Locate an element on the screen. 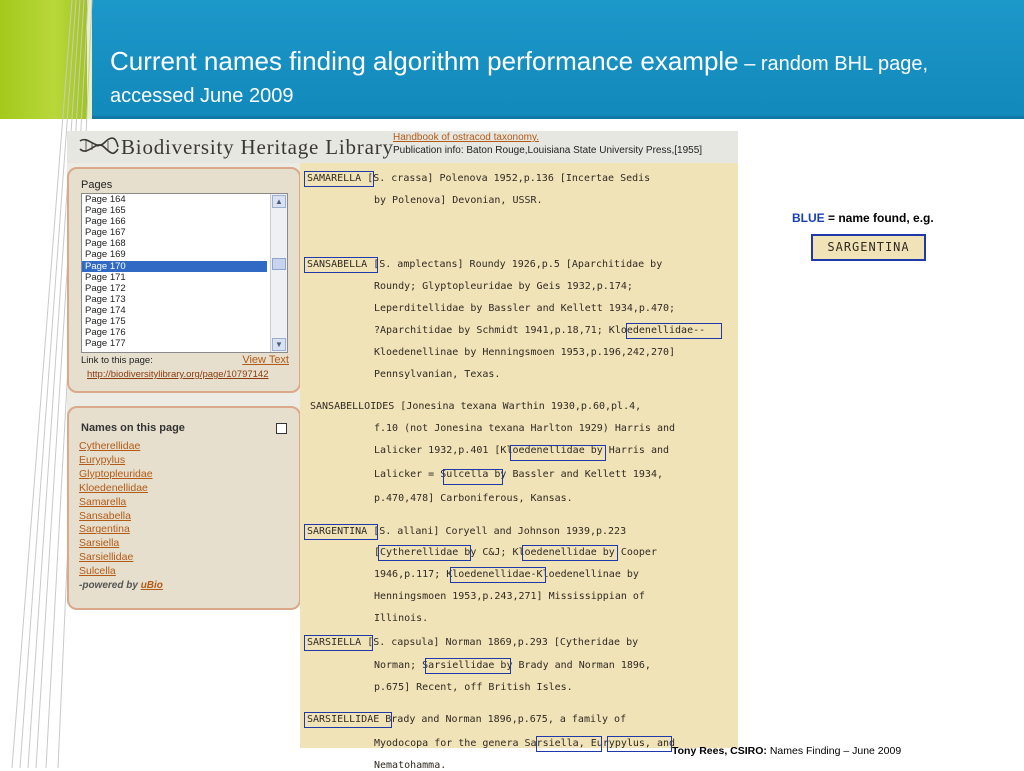 This screenshot has width=1024, height=771. page-list-item: Page 174 is located at coordinates (174, 310).